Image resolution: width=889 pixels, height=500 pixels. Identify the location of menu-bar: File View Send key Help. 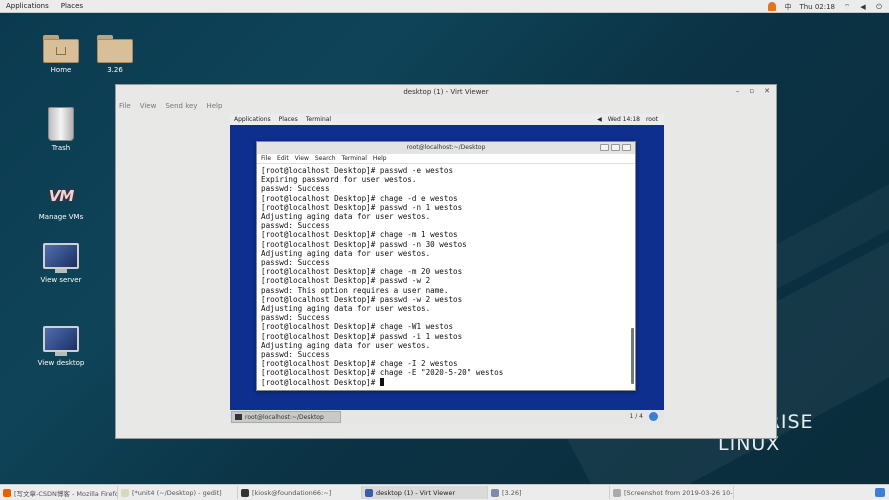
(446, 106).